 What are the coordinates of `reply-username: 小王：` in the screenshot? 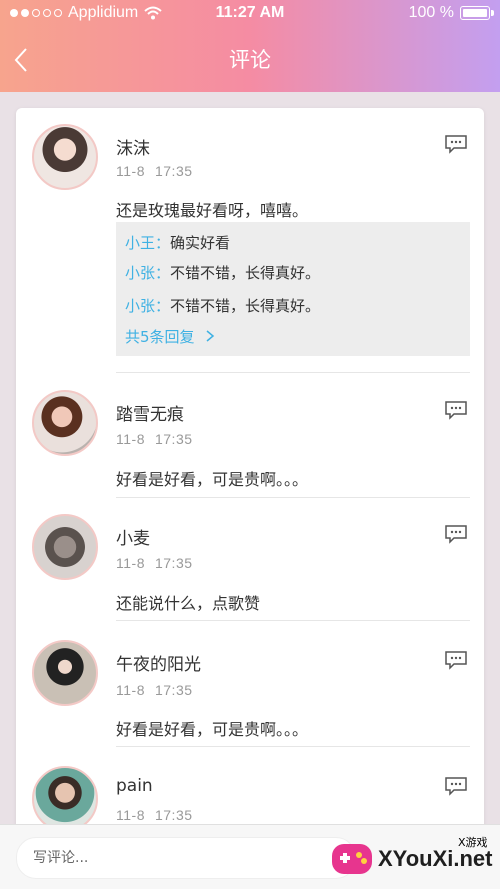 It's located at (147, 243).